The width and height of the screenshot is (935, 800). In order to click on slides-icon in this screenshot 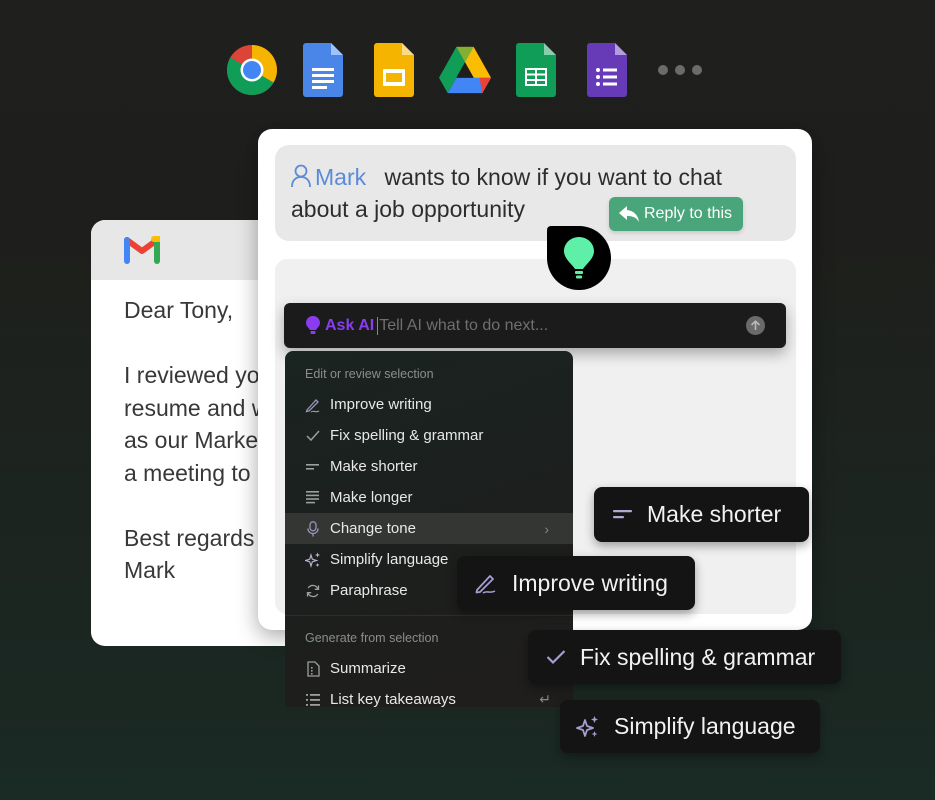, I will do `click(394, 70)`.